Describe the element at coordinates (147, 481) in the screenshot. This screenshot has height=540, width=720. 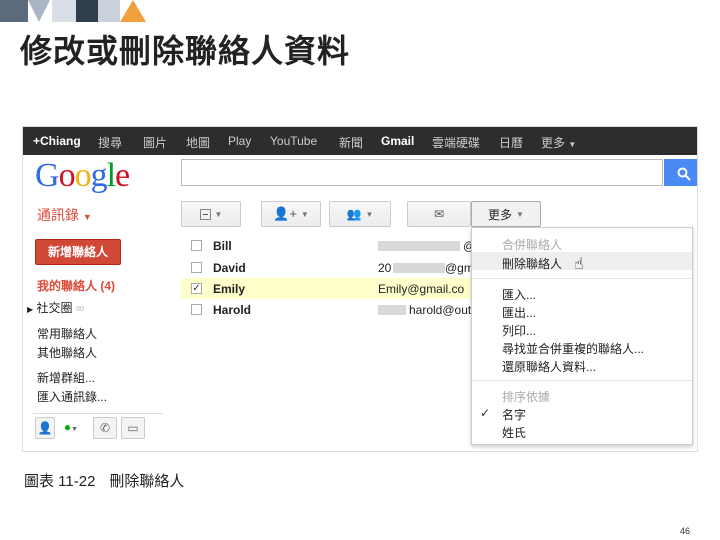
I see `caption-text: 刪除聯絡人` at that location.